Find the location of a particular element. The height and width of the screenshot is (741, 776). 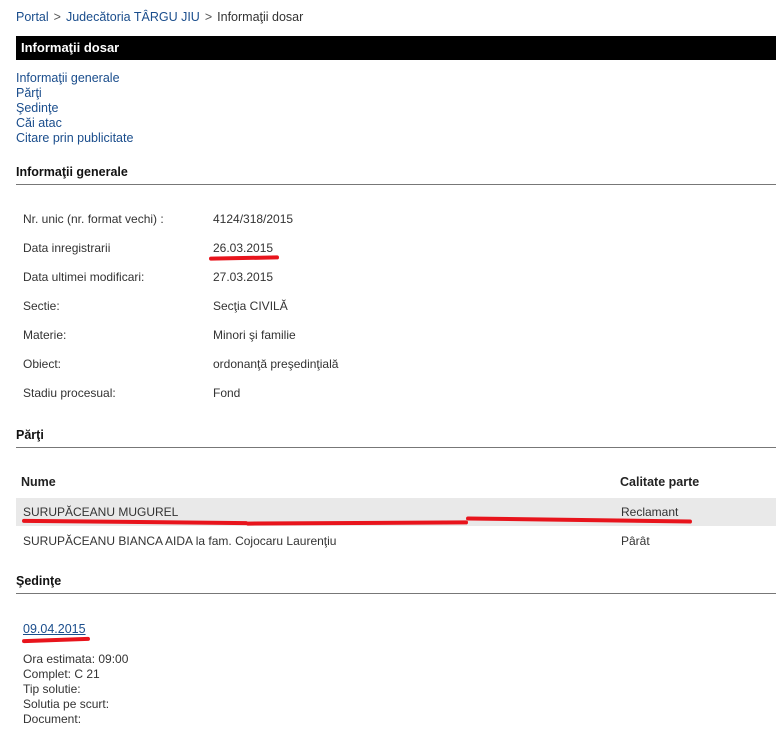

nav-link-parties: Părţi is located at coordinates (74, 93).